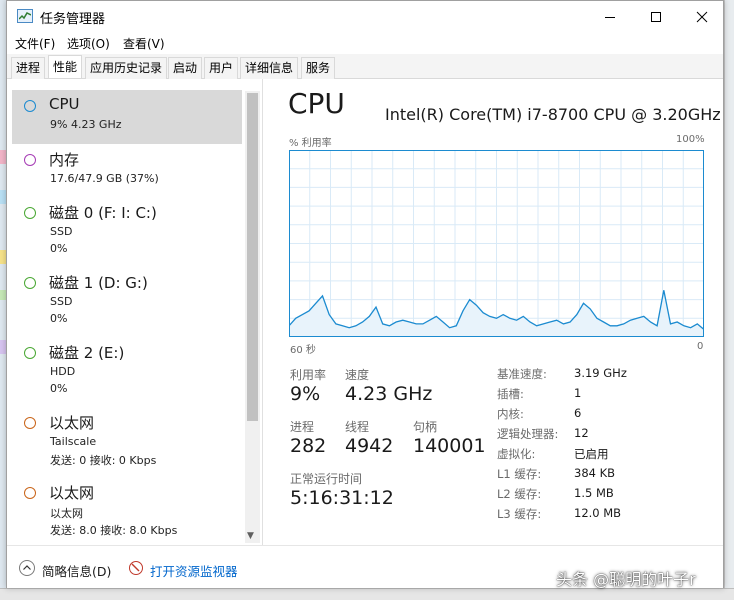  What do you see at coordinates (252, 257) in the screenshot?
I see `scrollbar-thumb` at bounding box center [252, 257].